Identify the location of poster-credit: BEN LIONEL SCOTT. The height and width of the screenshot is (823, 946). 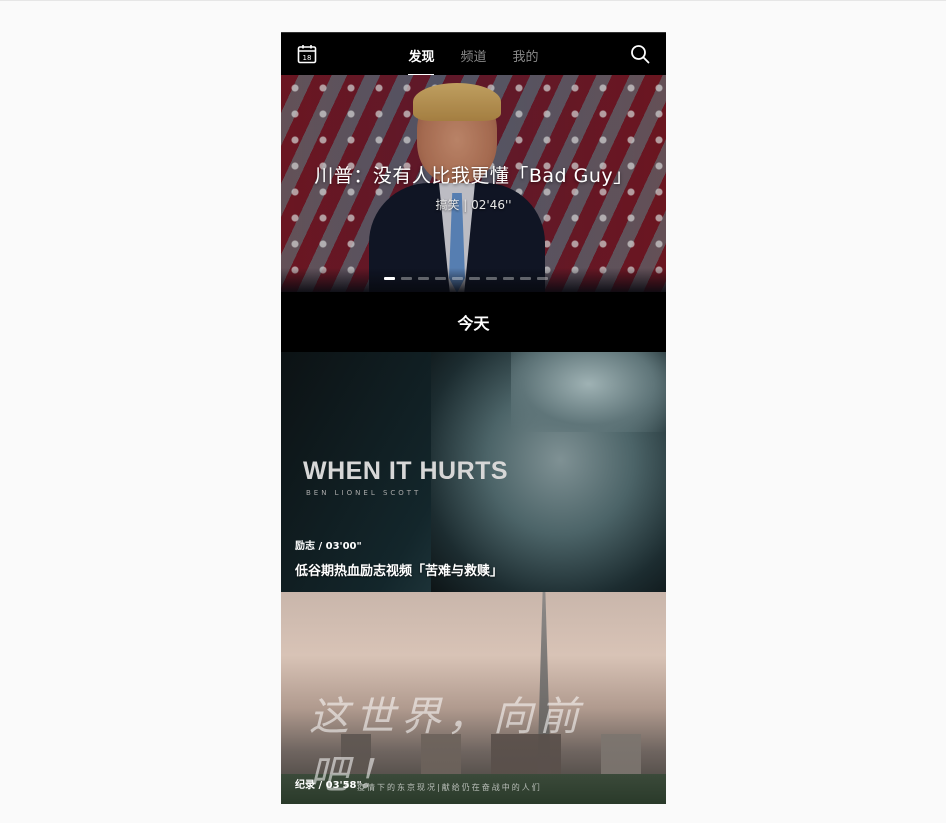
(364, 493).